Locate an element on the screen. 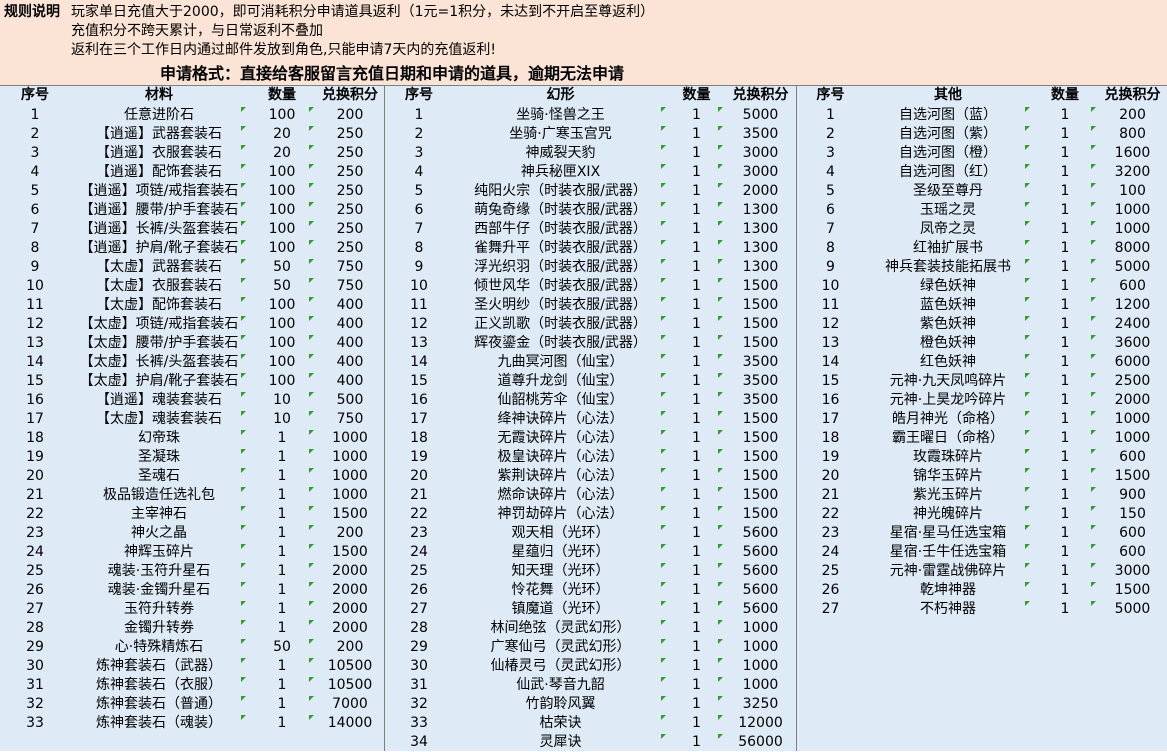 This screenshot has height=752, width=1167. other-table-cell: 7 is located at coordinates (830, 229).